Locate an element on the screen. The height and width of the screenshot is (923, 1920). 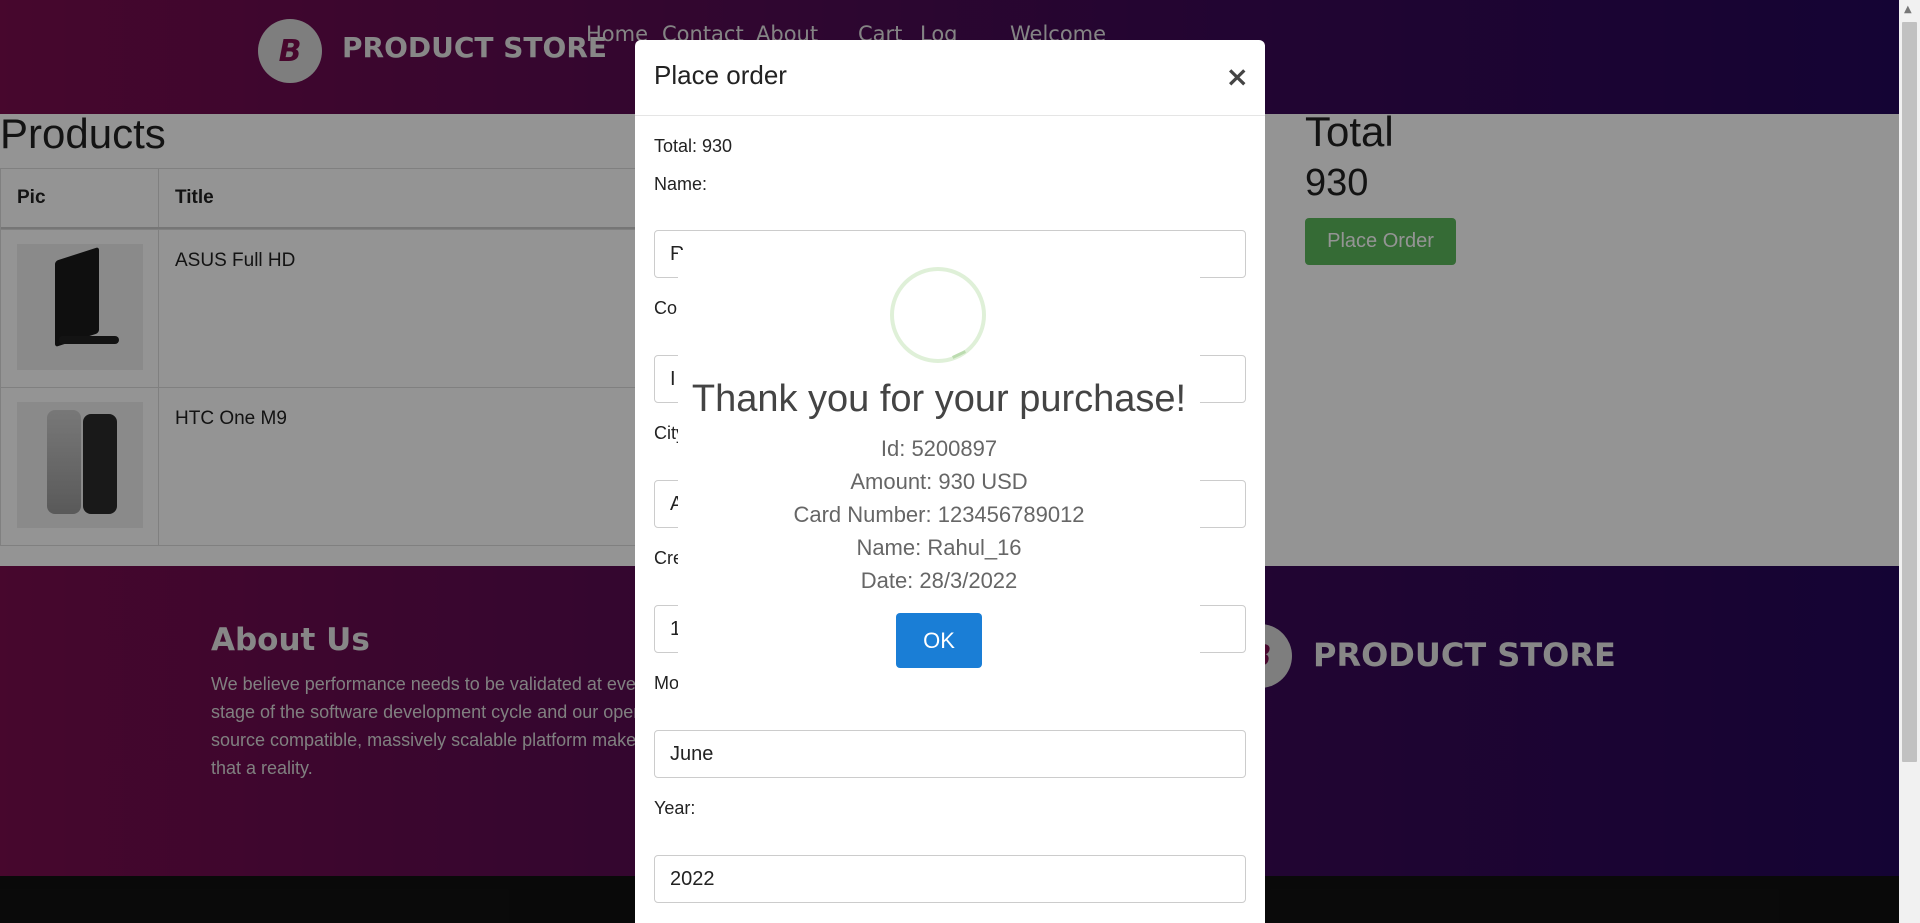
alert-date: Date: 28/3/2022 is located at coordinates (939, 580).